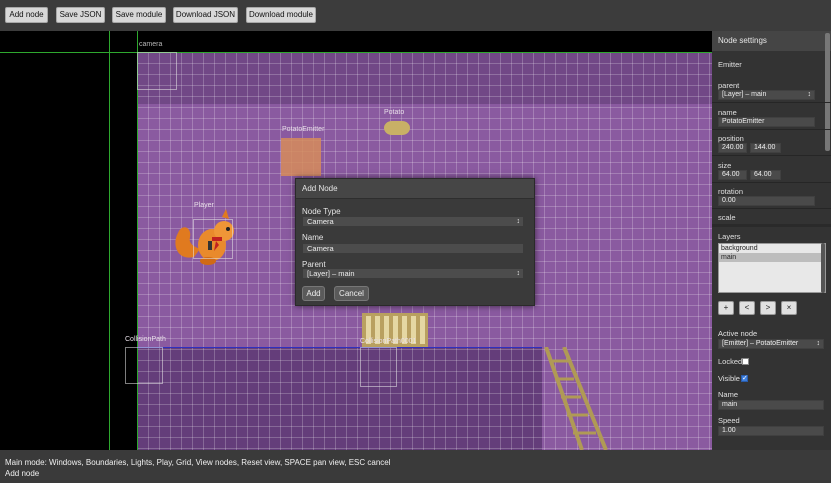 The image size is (831, 483). I want to click on size-width-input: 64.00, so click(732, 175).